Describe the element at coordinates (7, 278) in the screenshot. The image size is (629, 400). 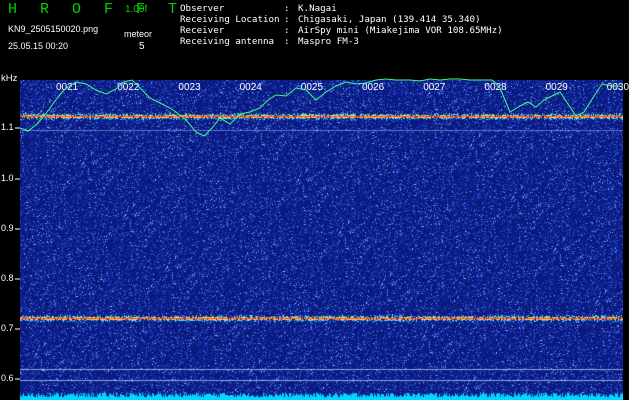
I see `y-tick-label: 0.8` at that location.